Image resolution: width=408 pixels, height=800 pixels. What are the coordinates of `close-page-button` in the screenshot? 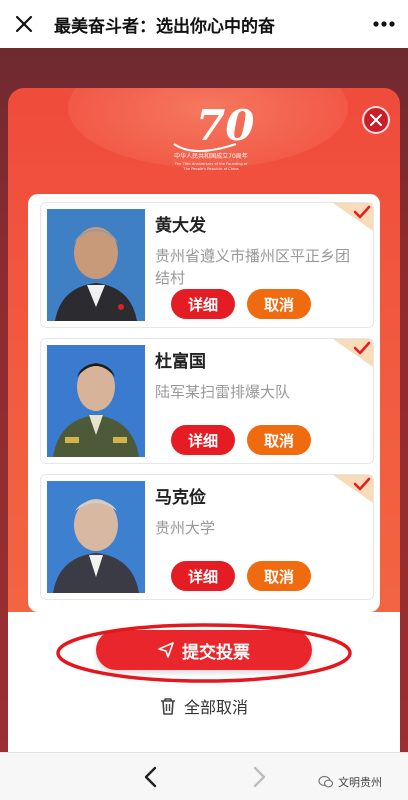 It's located at (24, 24).